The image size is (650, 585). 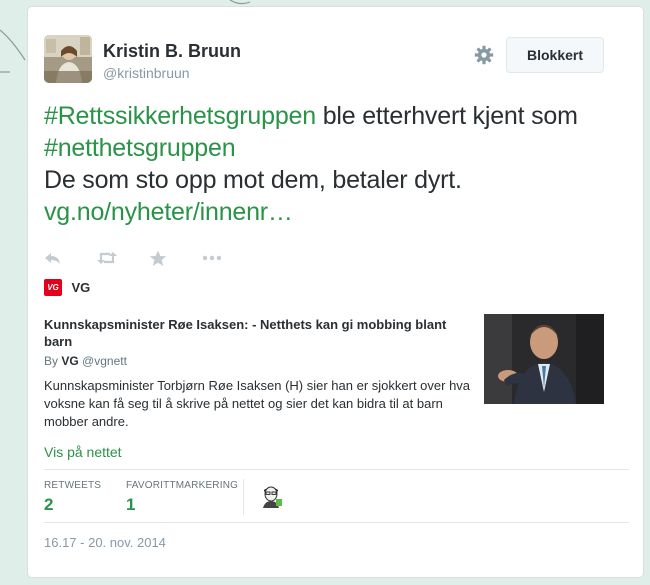 What do you see at coordinates (146, 73) in the screenshot?
I see `author-handle: @kristinbruun` at bounding box center [146, 73].